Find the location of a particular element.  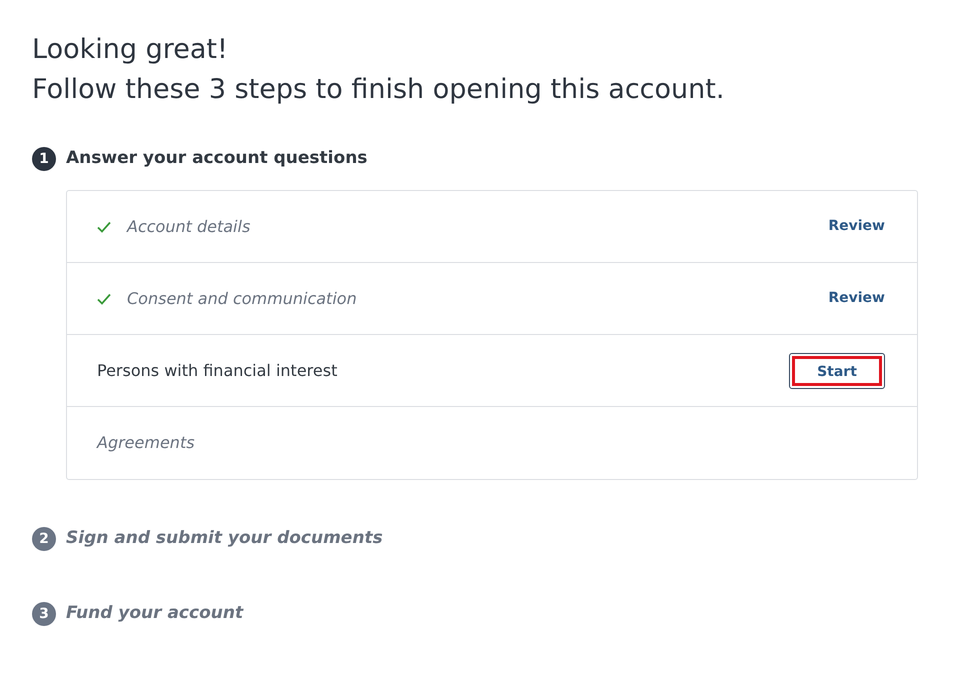

start-button: Start is located at coordinates (837, 370).